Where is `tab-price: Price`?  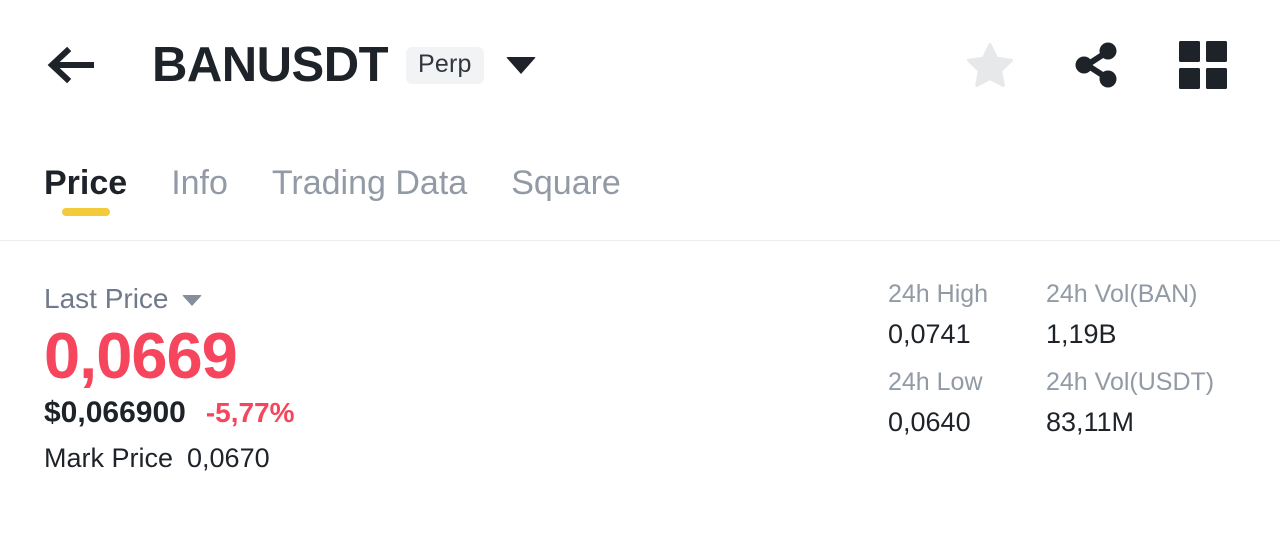 tab-price: Price is located at coordinates (85, 189).